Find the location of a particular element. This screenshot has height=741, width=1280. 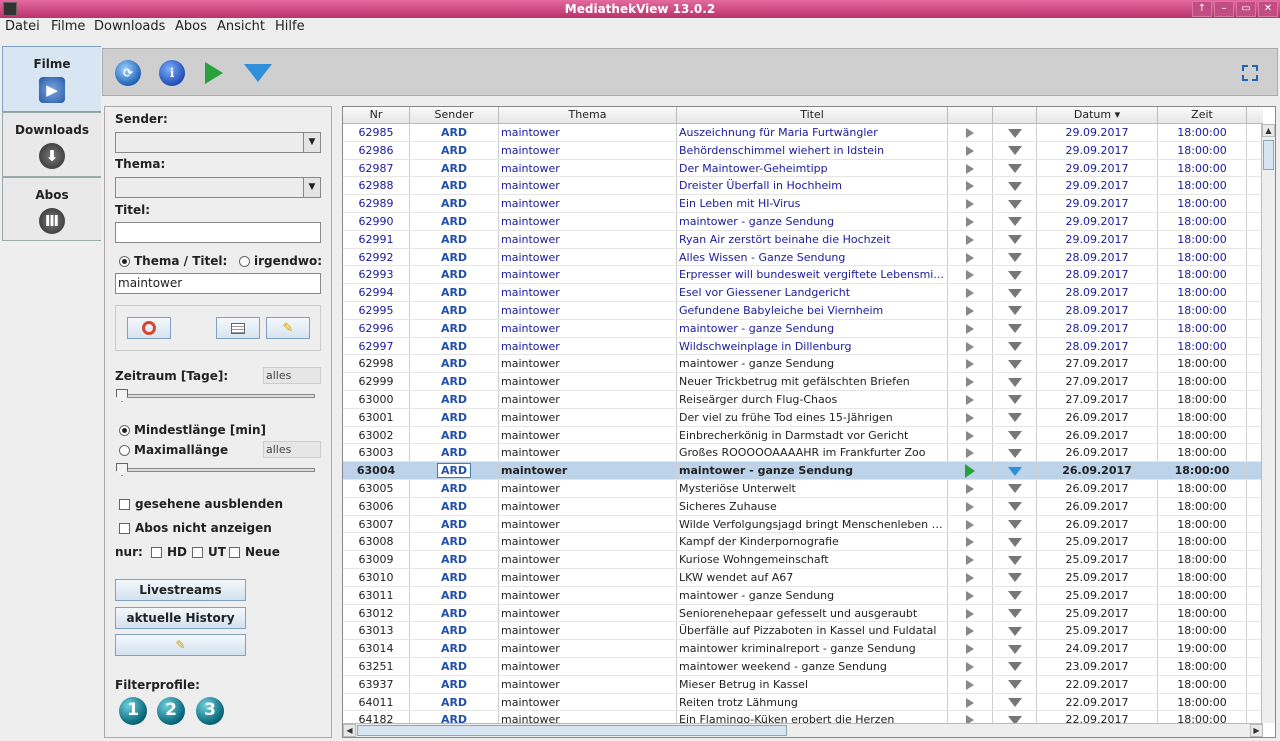

column-download is located at coordinates (1015, 115).